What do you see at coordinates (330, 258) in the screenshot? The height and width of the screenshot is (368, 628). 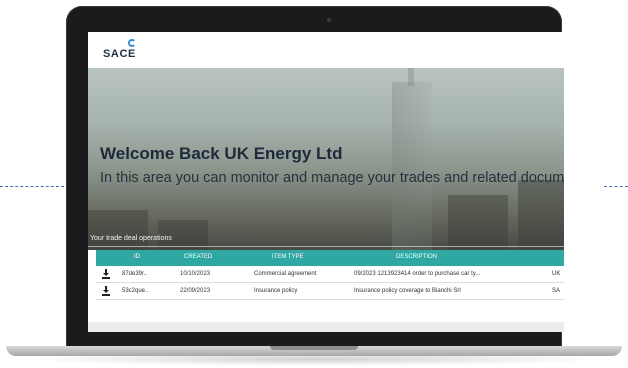 I see `table-header: ID CREATED ITEM TYPE DESCRIPTION` at bounding box center [330, 258].